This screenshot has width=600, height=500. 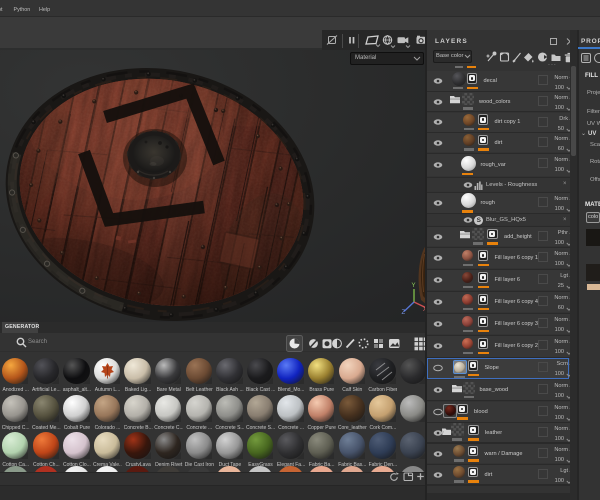 I want to click on svg-text: Y, so click(x=414, y=286).